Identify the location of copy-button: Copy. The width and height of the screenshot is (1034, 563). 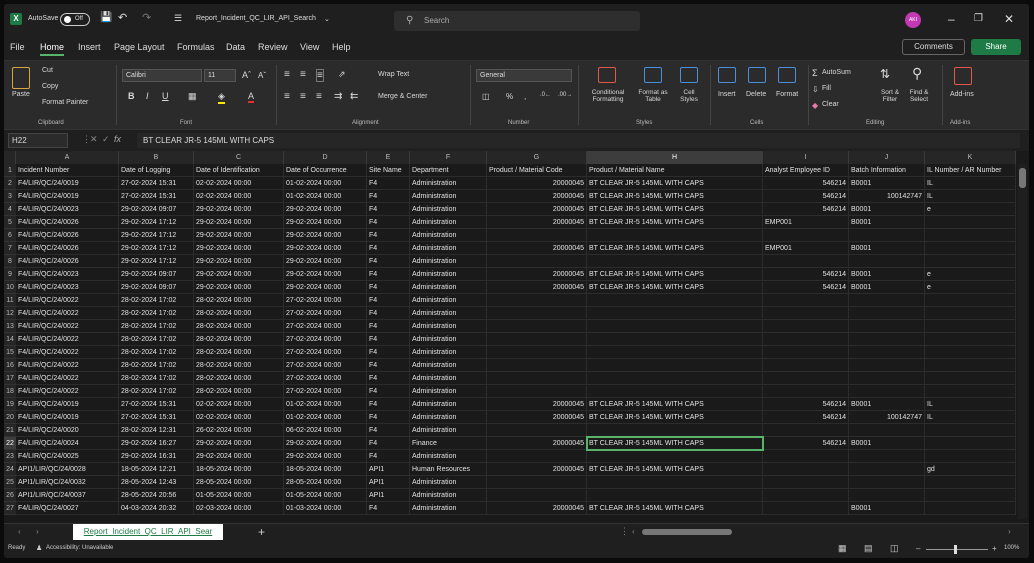
(50, 86).